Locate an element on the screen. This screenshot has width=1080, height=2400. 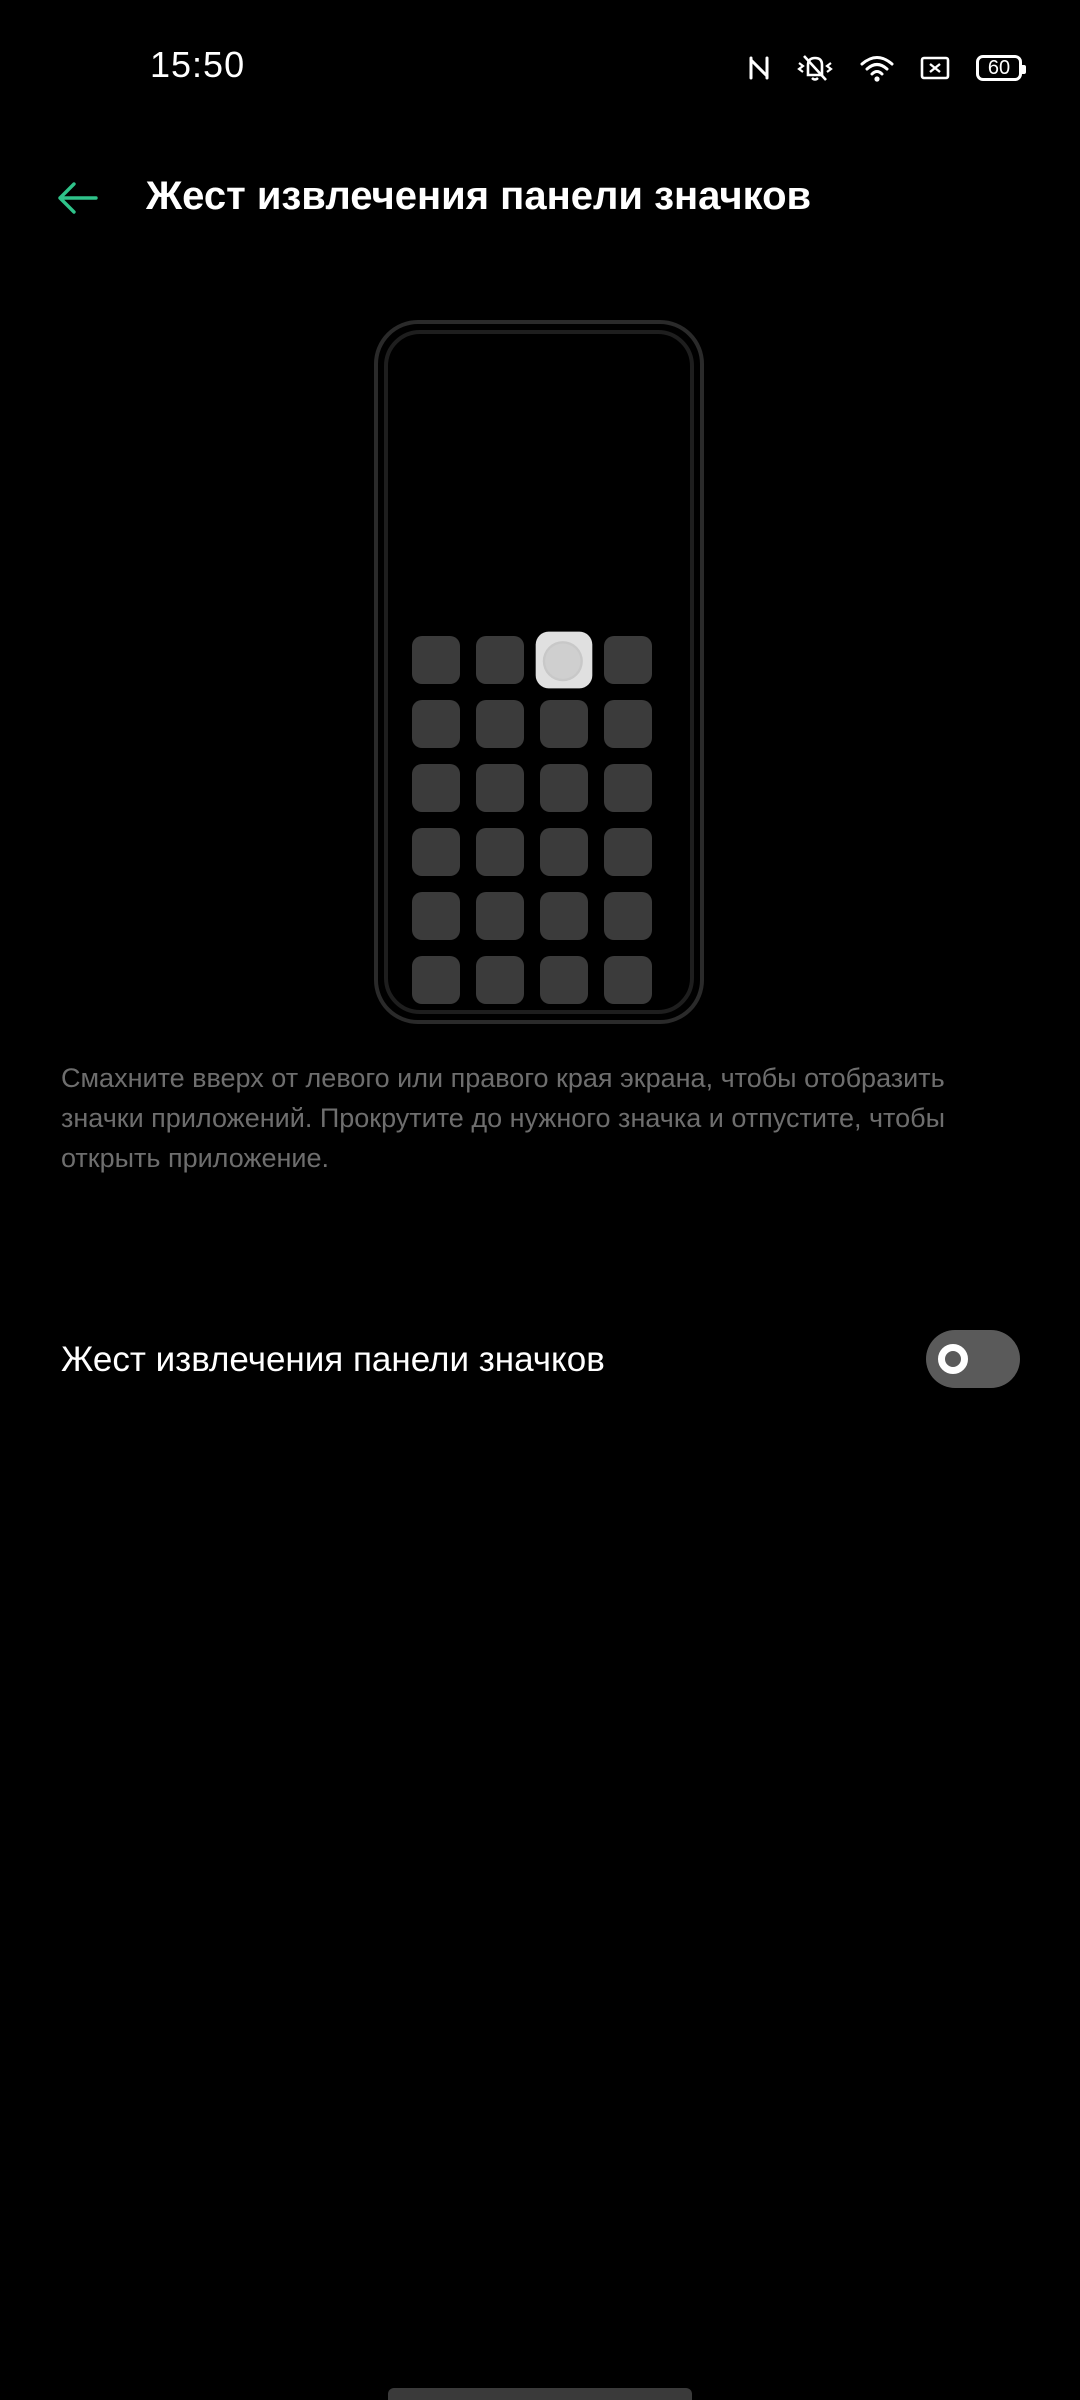
arrow-left-icon is located at coordinates (78, 200).